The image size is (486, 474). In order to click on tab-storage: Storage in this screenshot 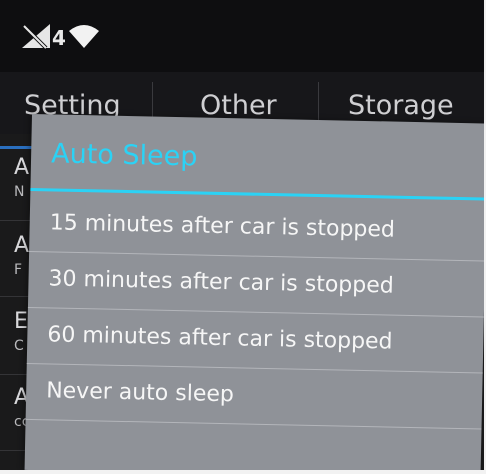, I will do `click(401, 105)`.